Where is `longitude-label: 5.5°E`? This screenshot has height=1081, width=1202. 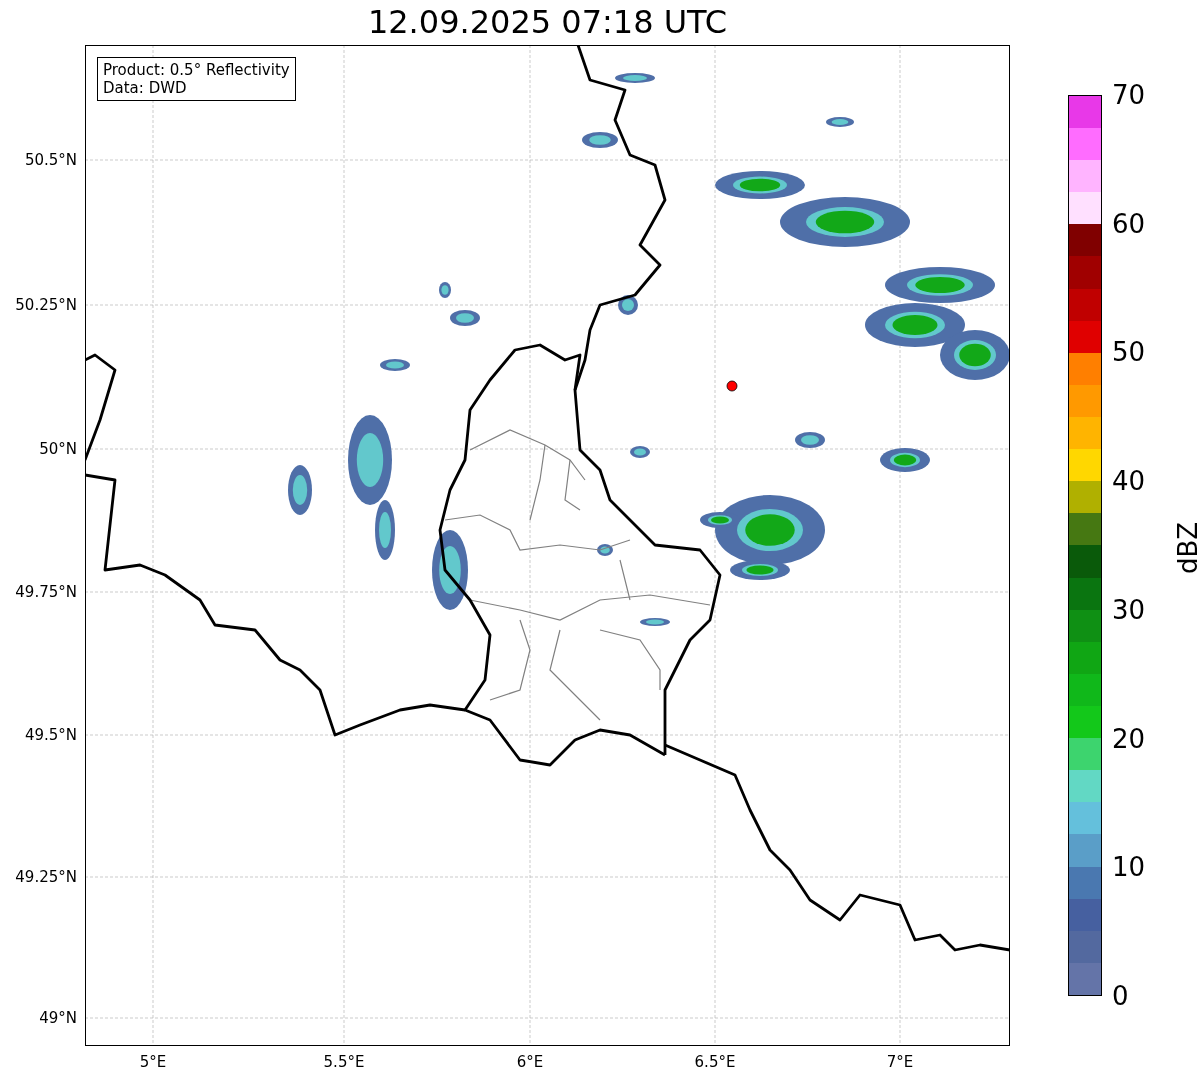
longitude-label: 5.5°E is located at coordinates (344, 1062).